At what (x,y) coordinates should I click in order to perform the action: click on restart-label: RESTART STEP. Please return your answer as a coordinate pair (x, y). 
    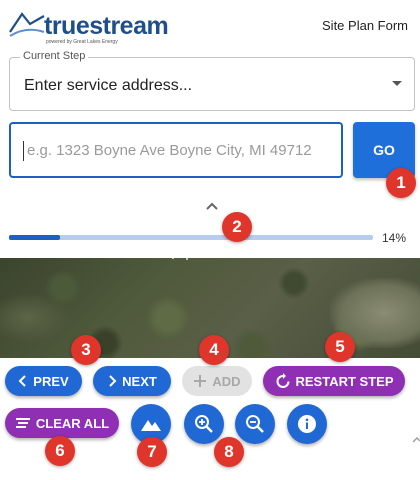
    Looking at the image, I should click on (344, 381).